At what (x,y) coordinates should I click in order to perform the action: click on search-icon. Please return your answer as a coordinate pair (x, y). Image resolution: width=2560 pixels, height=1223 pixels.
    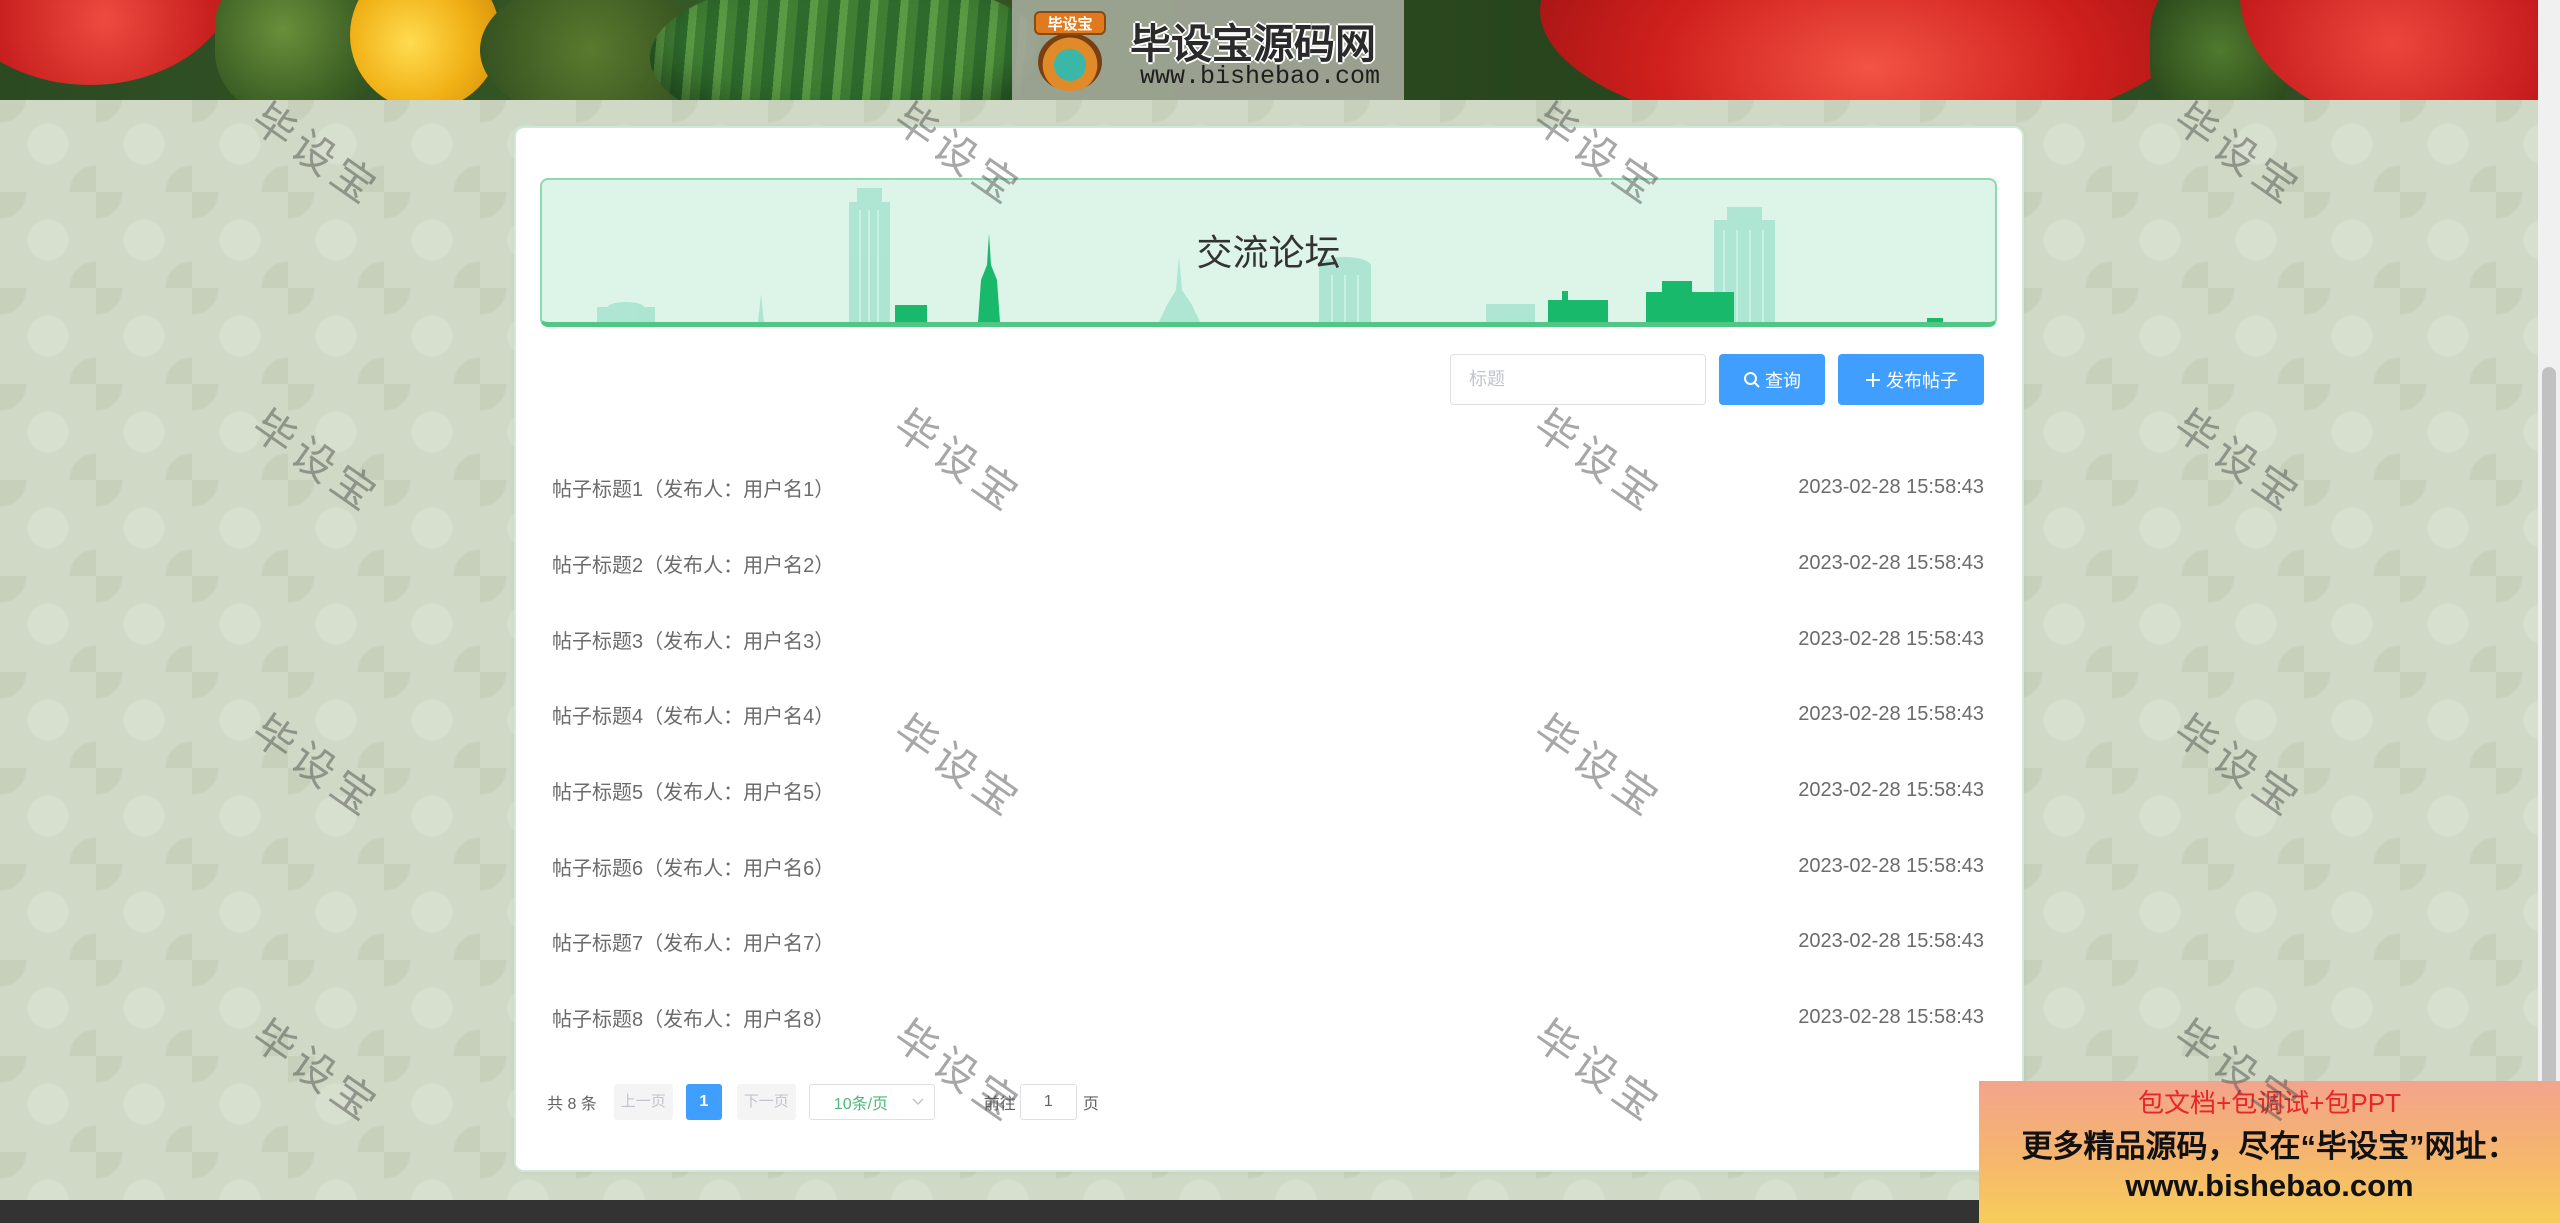
    Looking at the image, I should click on (1752, 379).